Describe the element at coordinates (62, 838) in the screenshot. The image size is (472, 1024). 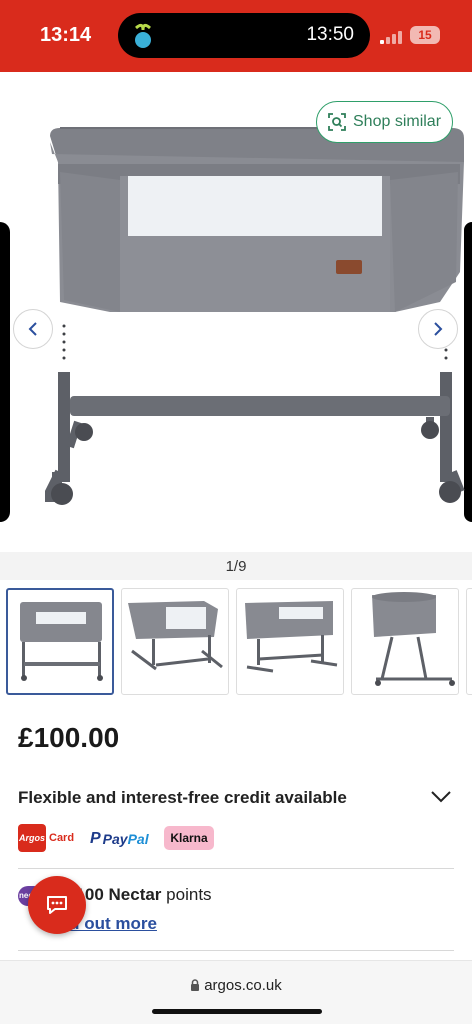
I see `argos-card-label: Card` at that location.